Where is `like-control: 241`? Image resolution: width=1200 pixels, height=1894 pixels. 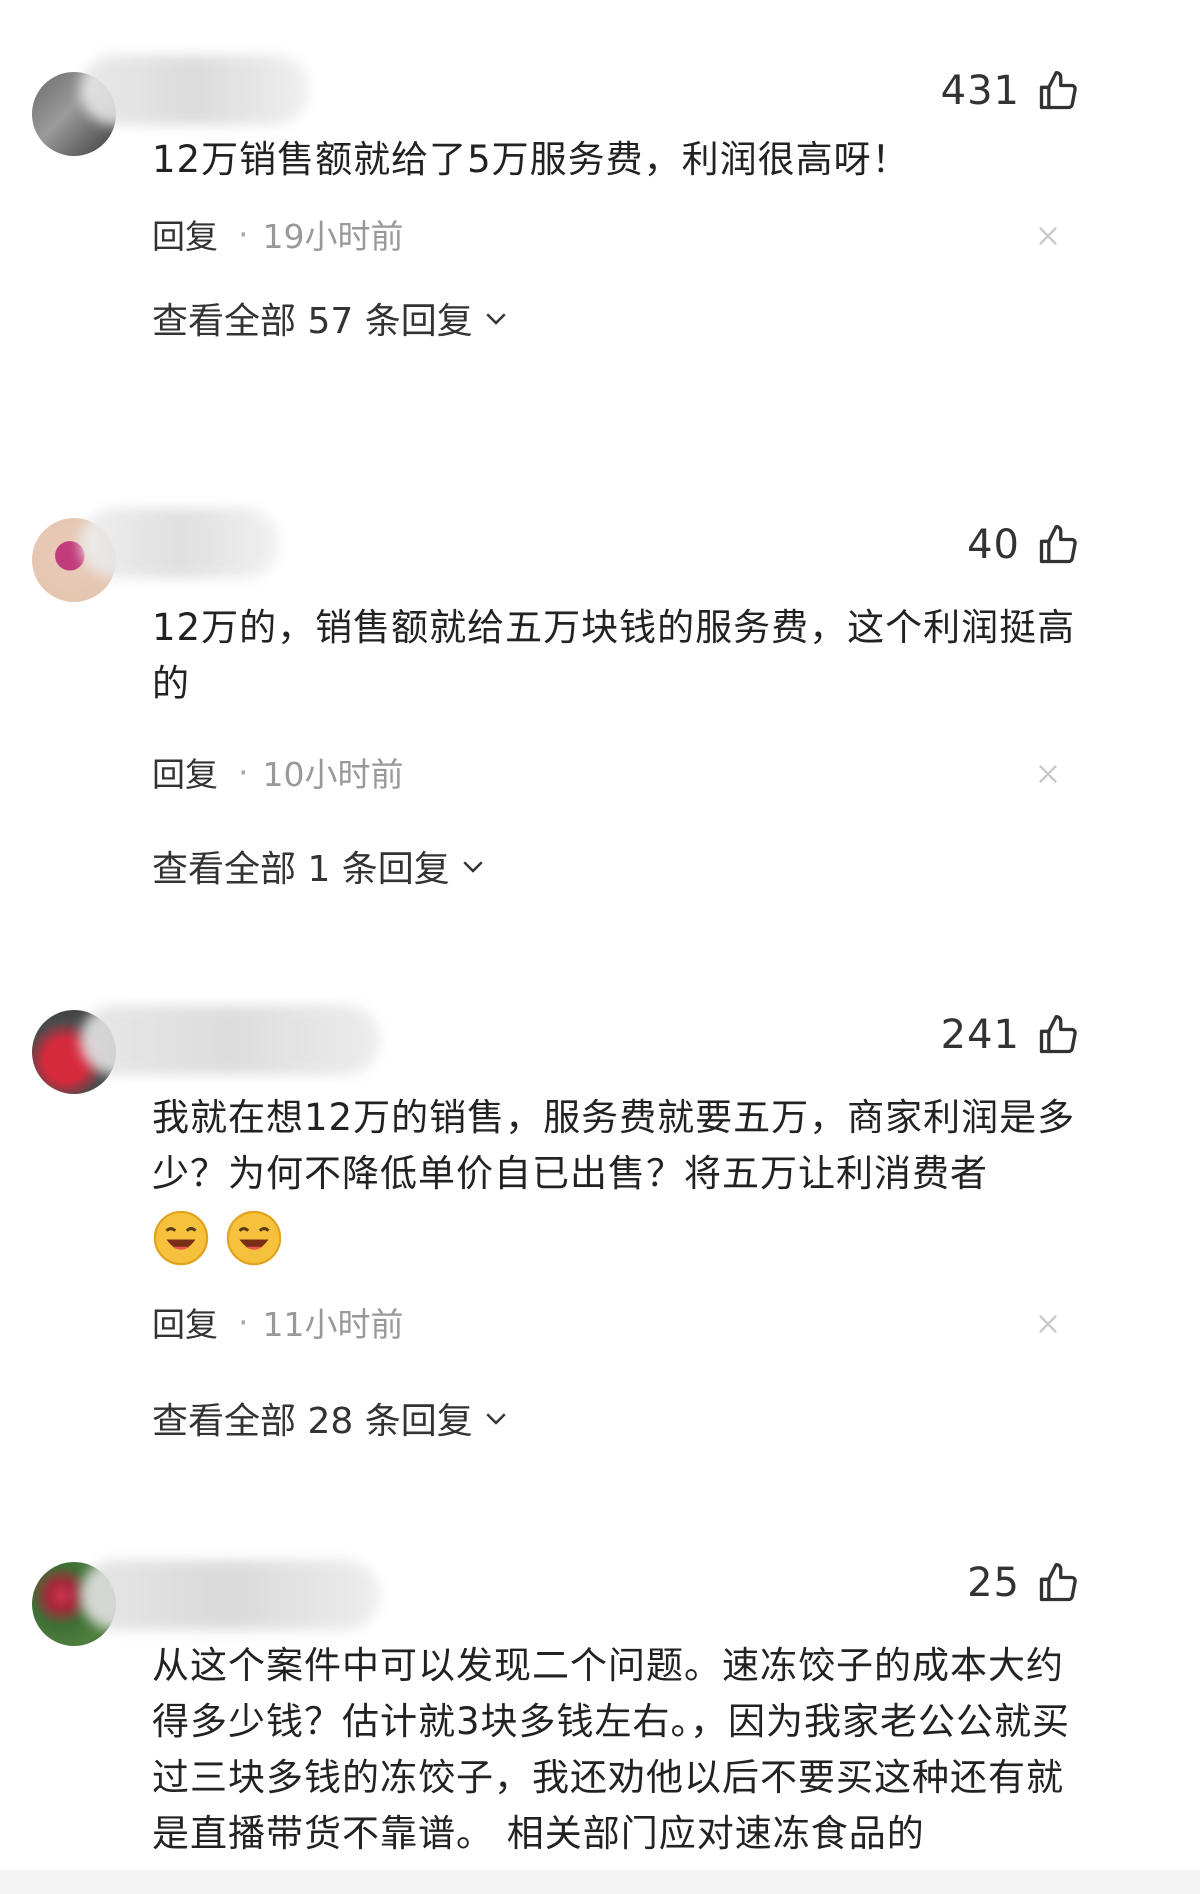
like-control: 241 is located at coordinates (1010, 1035).